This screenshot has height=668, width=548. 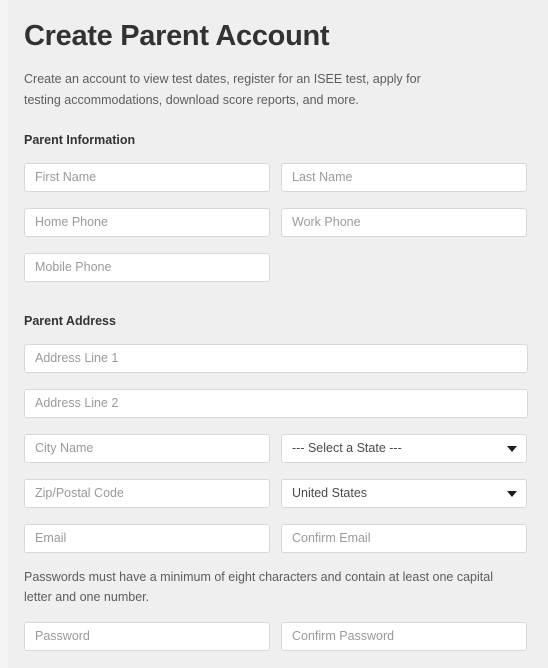 I want to click on field-wrap-home-phone: Home Phone, so click(x=147, y=222).